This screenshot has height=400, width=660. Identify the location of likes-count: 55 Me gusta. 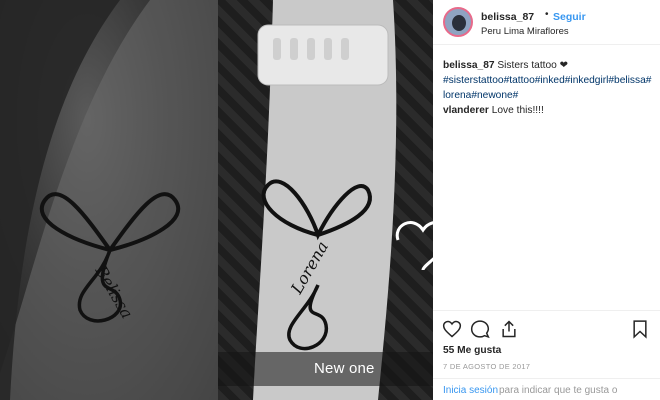
(472, 350).